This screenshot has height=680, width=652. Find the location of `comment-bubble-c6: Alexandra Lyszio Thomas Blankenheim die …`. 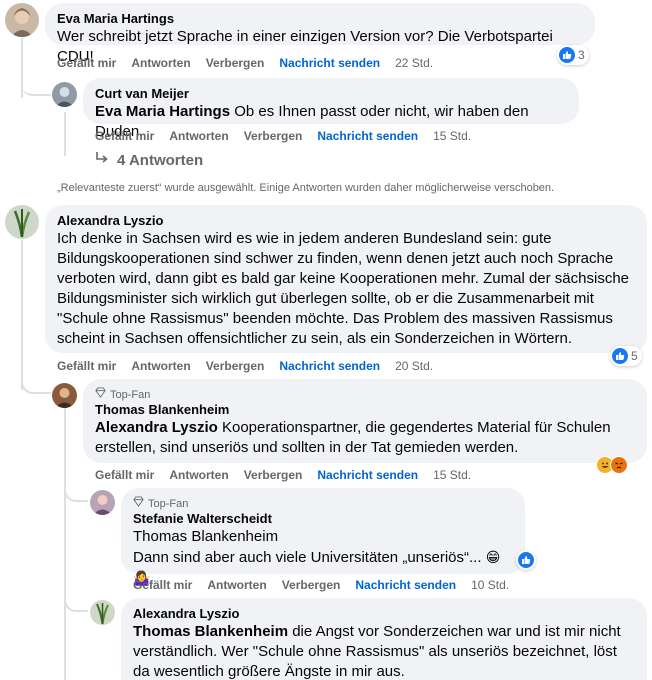

comment-bubble-c6: Alexandra Lyszio Thomas Blankenheim die … is located at coordinates (384, 639).